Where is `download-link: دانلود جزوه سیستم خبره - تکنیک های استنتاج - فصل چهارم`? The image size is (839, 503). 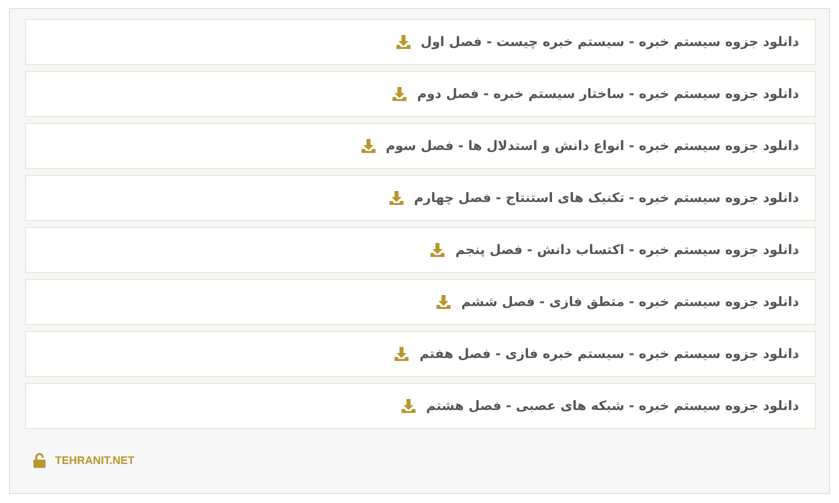
download-link: دانلود جزوه سیستم خبره - تکنیک های استنتاج - فصل چهارم is located at coordinates (420, 198).